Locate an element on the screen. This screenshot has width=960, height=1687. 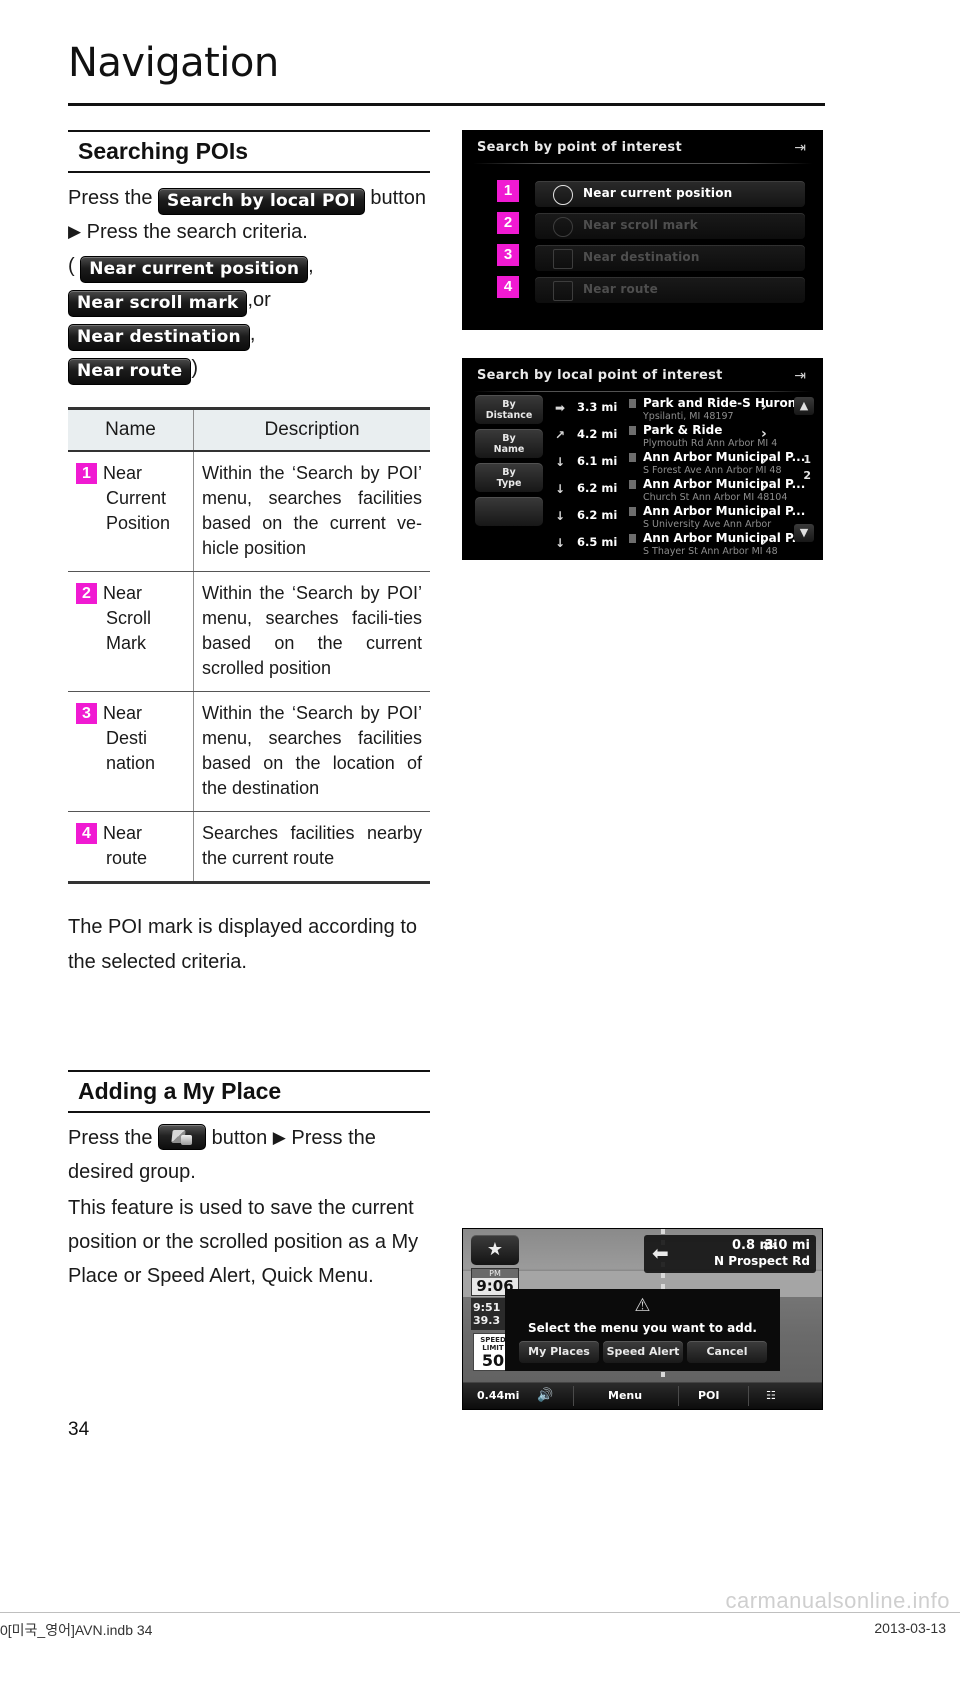
page-indicator-total: 2 is located at coordinates (807, 475).